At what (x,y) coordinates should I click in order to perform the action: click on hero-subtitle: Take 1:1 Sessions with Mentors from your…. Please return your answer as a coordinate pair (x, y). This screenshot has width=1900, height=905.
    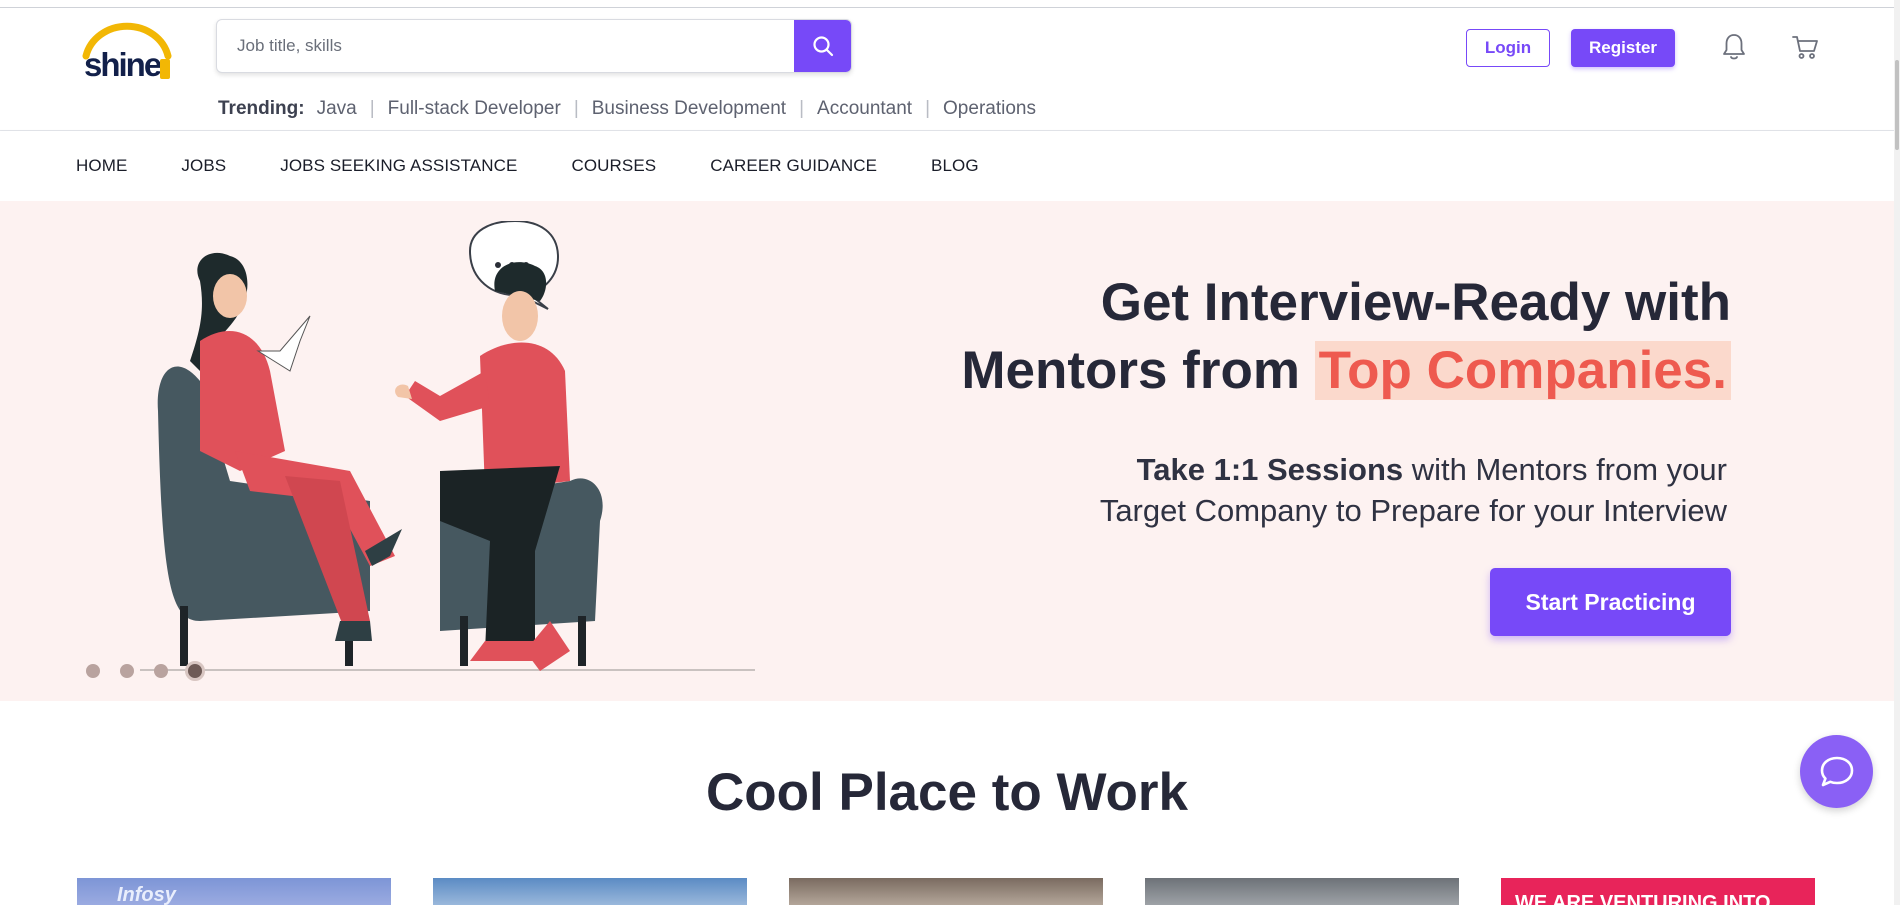
    Looking at the image, I should click on (1413, 490).